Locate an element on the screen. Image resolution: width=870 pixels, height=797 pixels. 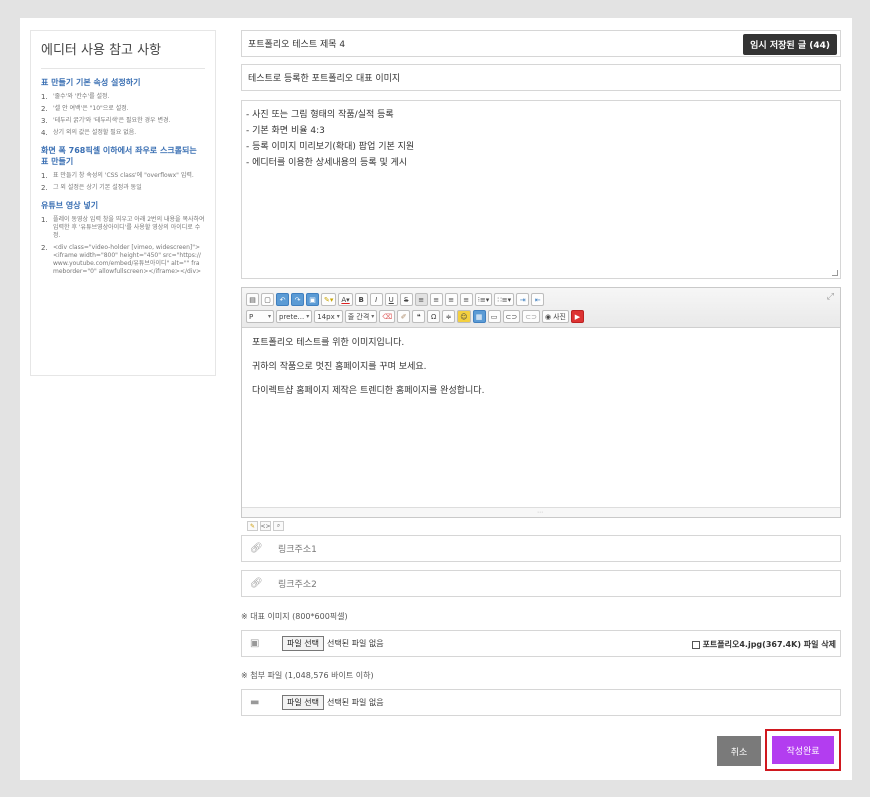
image-field-label: ※ 대표 이미지 (800*600픽셀) is located at coordinates (294, 616).